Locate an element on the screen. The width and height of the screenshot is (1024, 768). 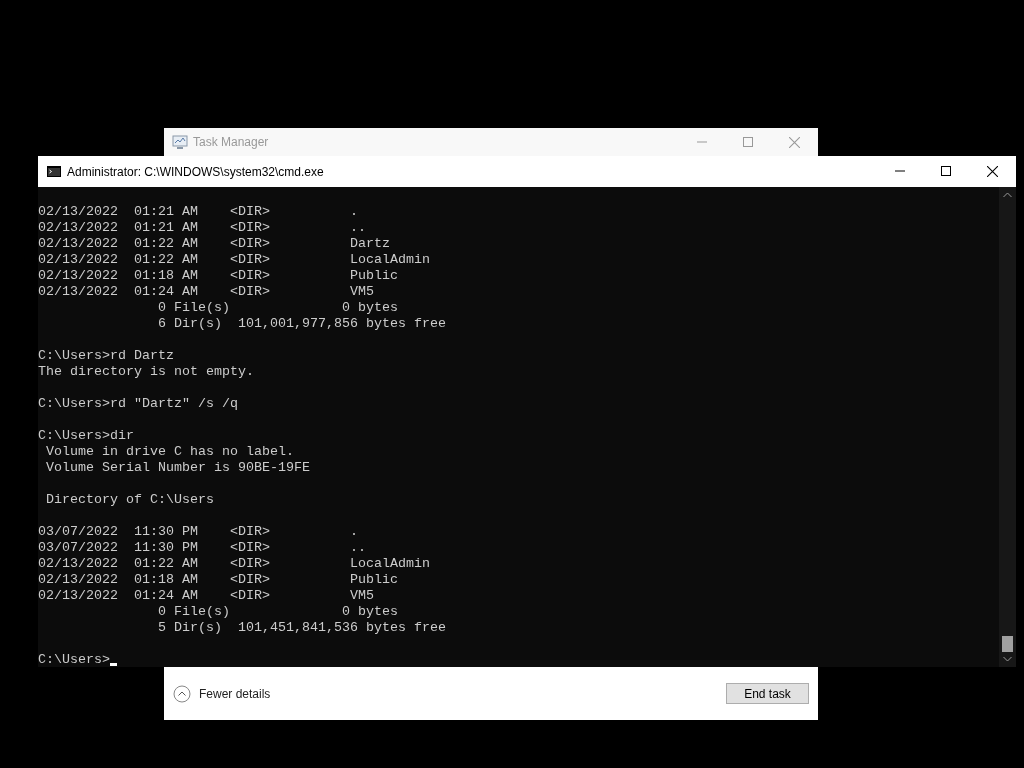
scroll-up-icon is located at coordinates (1007, 195).